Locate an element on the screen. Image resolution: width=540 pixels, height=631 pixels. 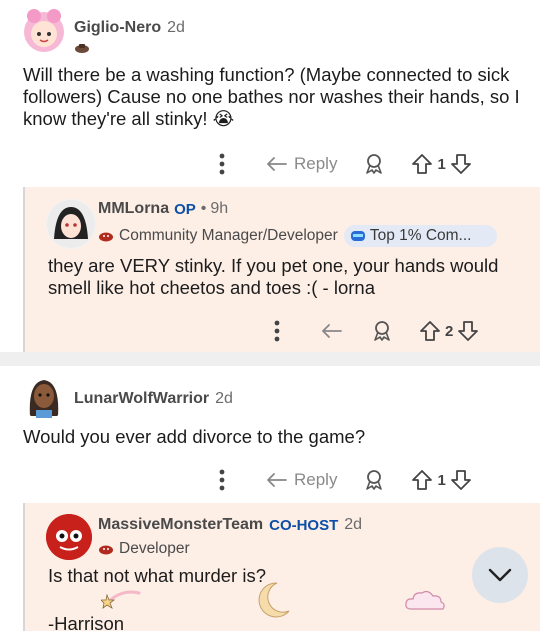
username: MassiveMonsterTeam is located at coordinates (180, 525).